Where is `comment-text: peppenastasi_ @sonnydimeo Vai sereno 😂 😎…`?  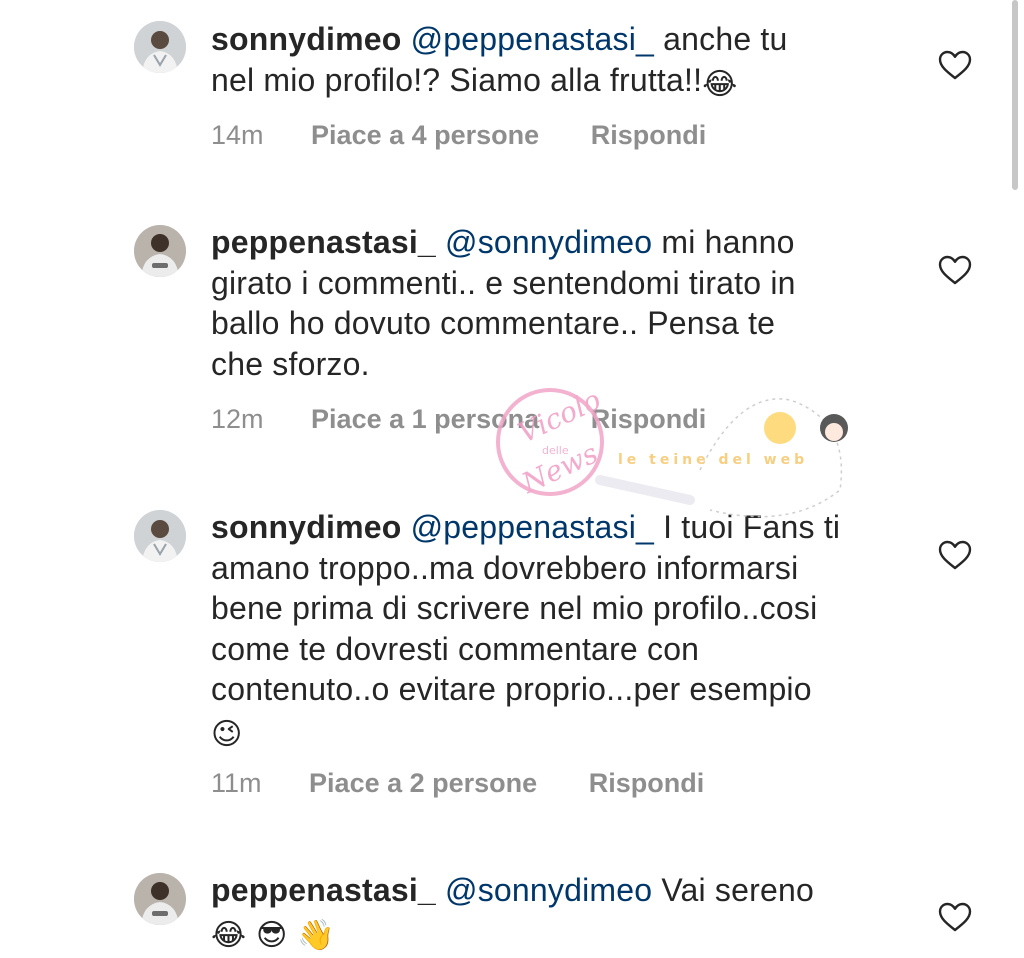
comment-text: peppenastasi_ @sonnydimeo Vai sereno 😂 😎… is located at coordinates (561, 910).